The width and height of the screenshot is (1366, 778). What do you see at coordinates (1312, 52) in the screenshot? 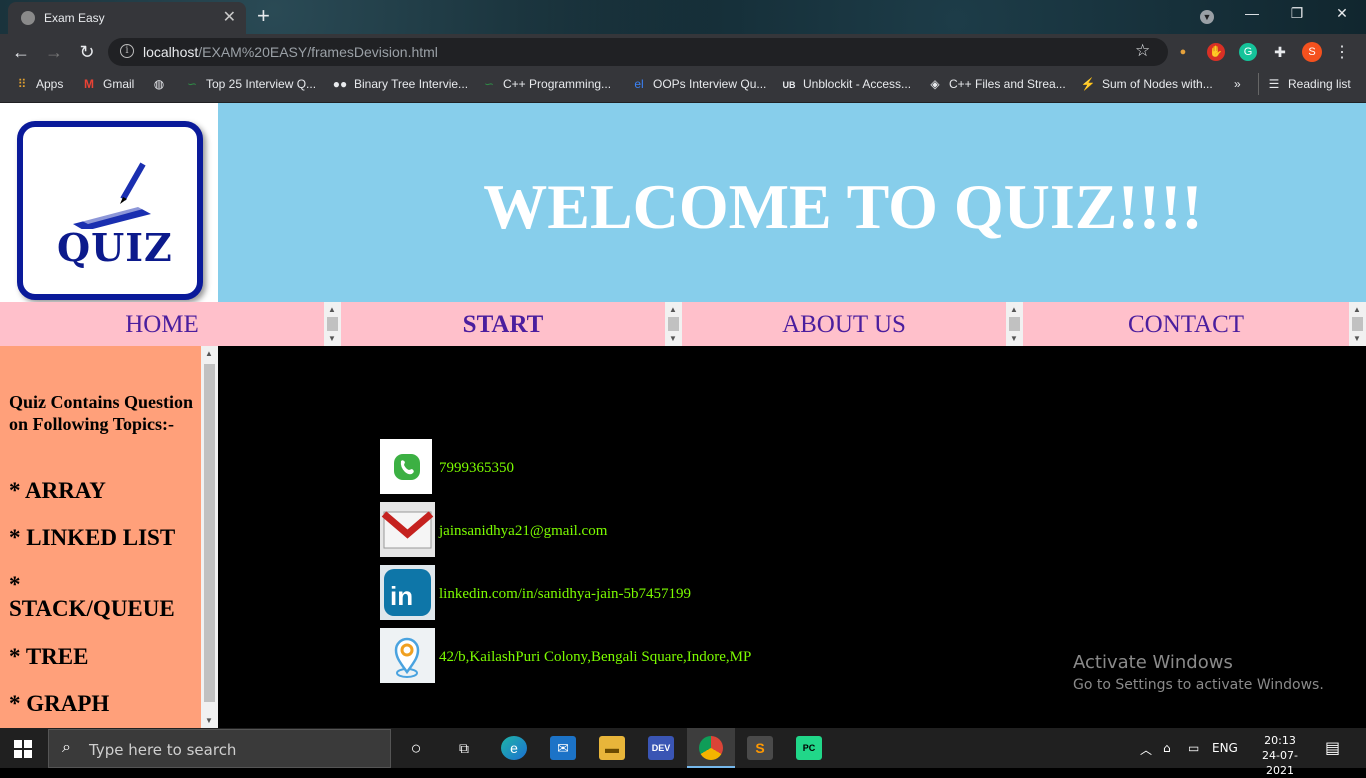
I see `profile-avatar: S` at bounding box center [1312, 52].